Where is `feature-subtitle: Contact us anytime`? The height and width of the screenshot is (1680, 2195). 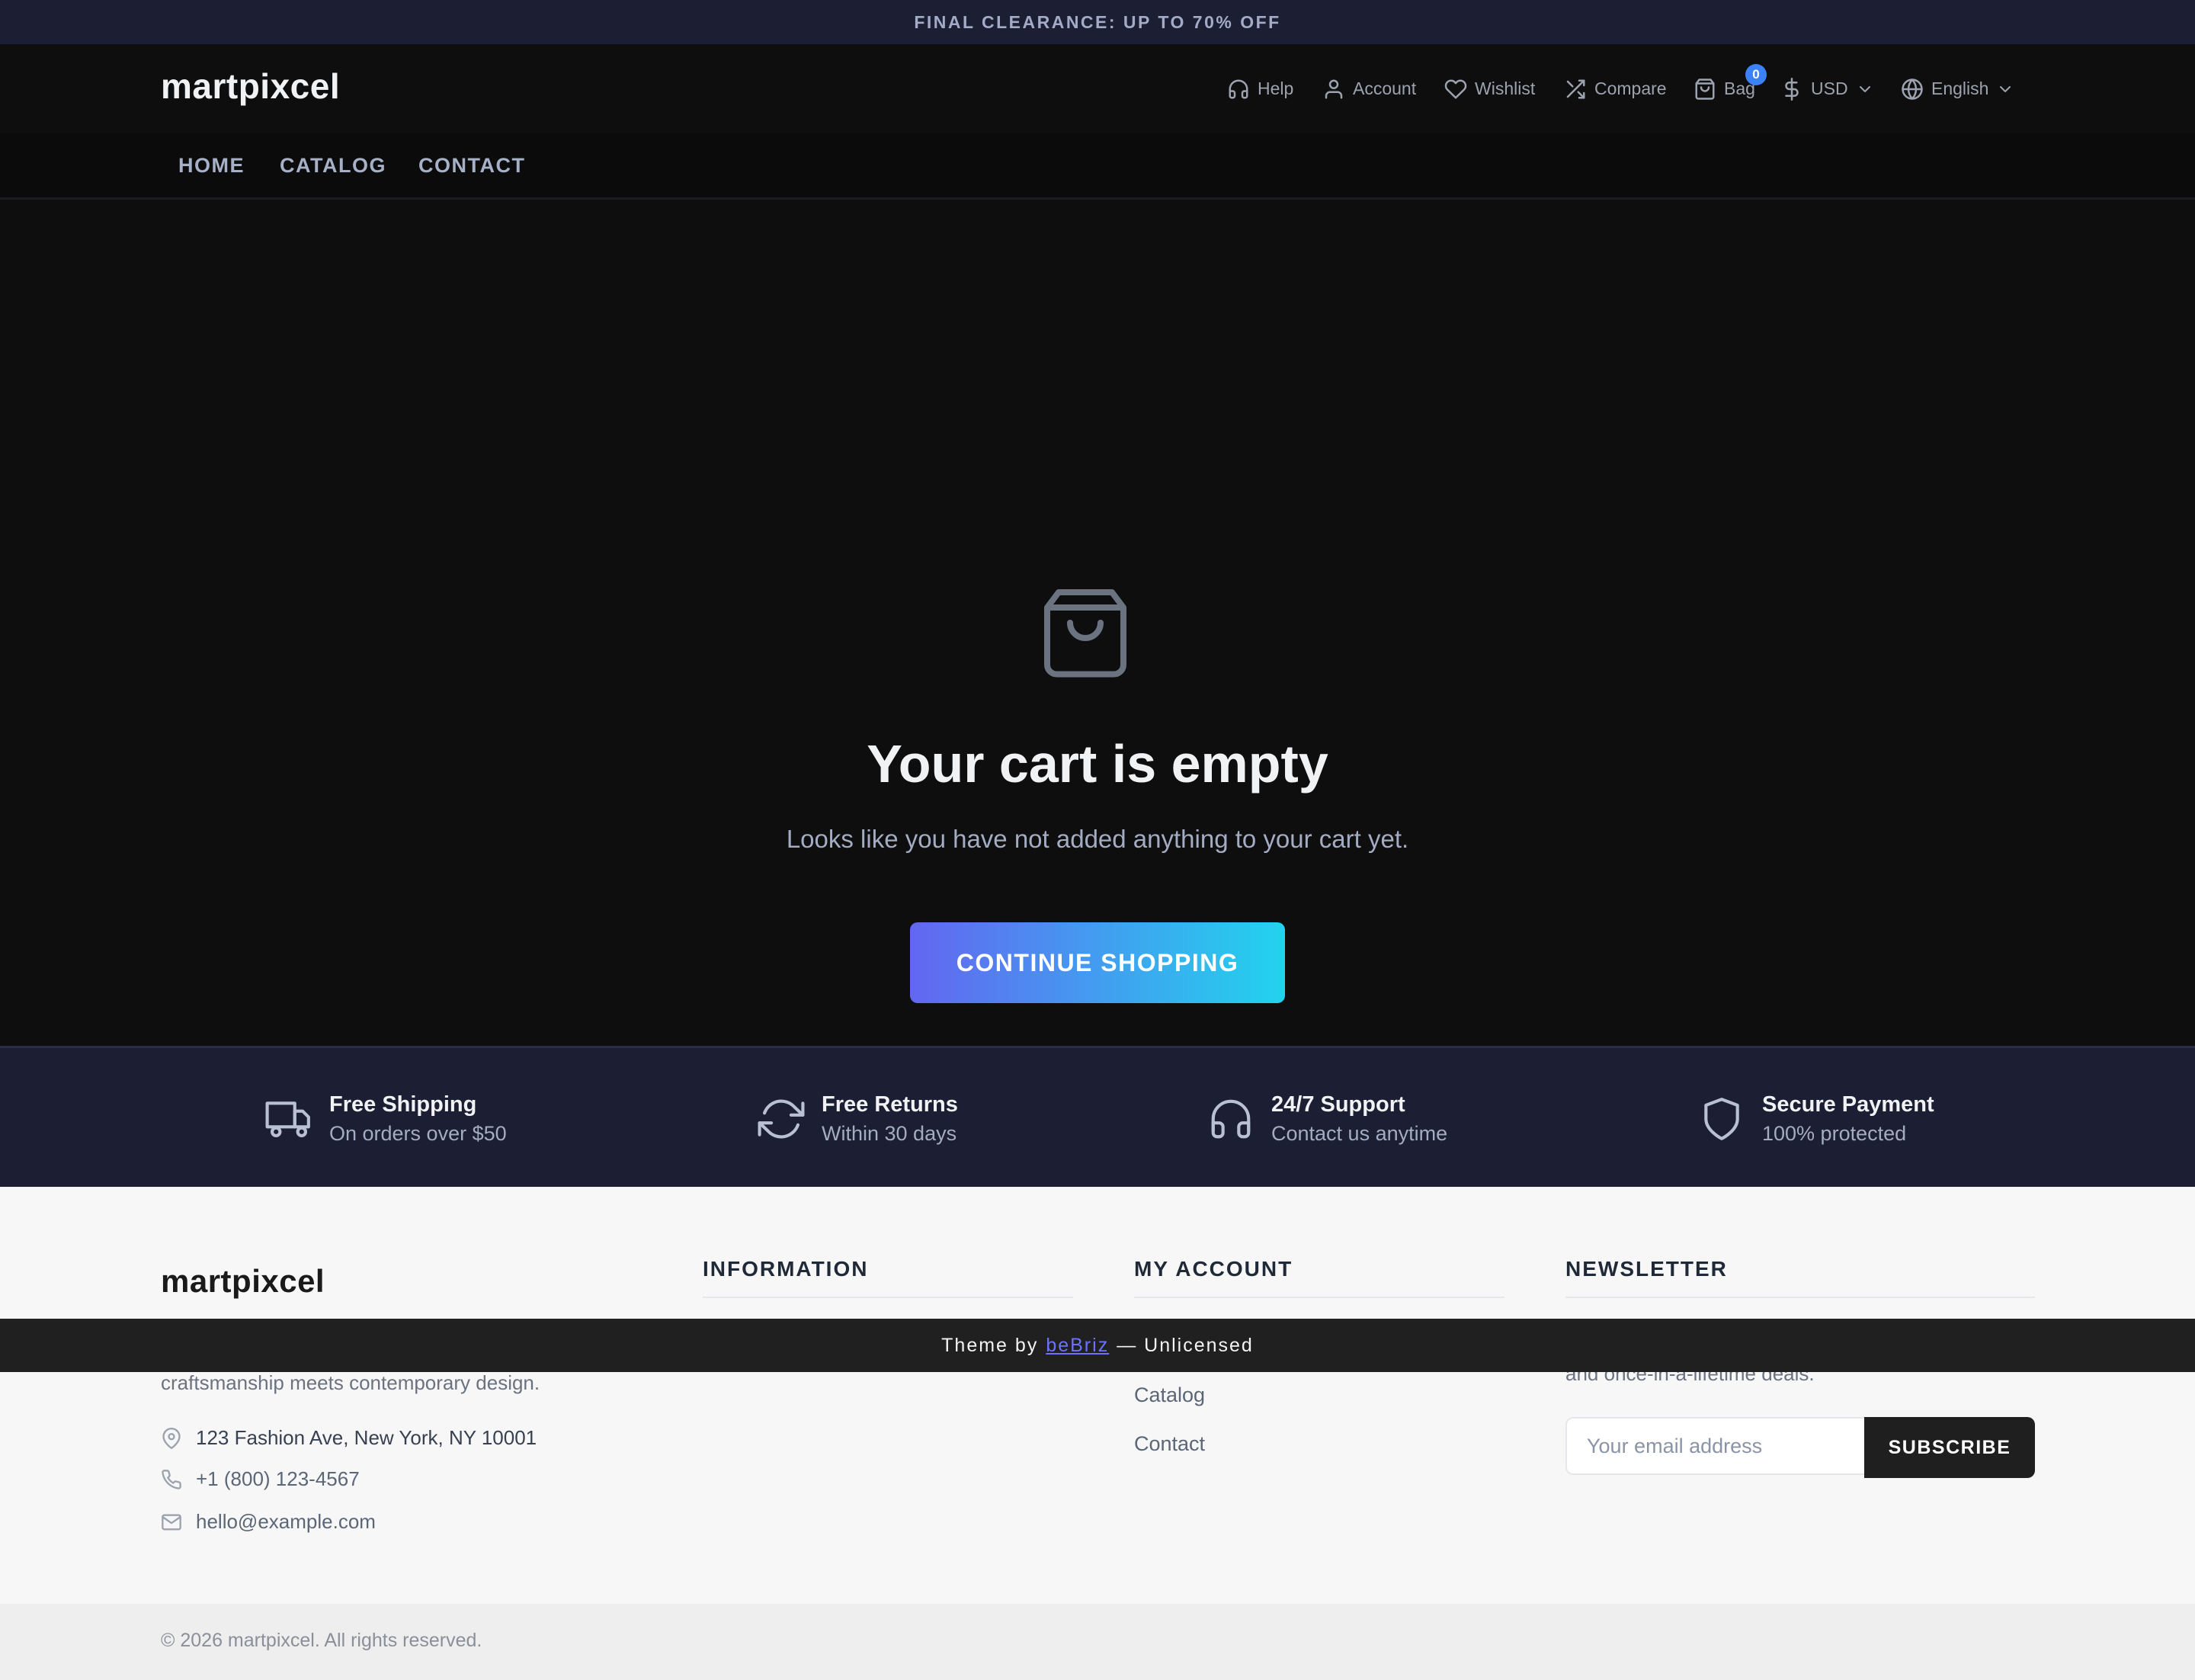 feature-subtitle: Contact us anytime is located at coordinates (1359, 1133).